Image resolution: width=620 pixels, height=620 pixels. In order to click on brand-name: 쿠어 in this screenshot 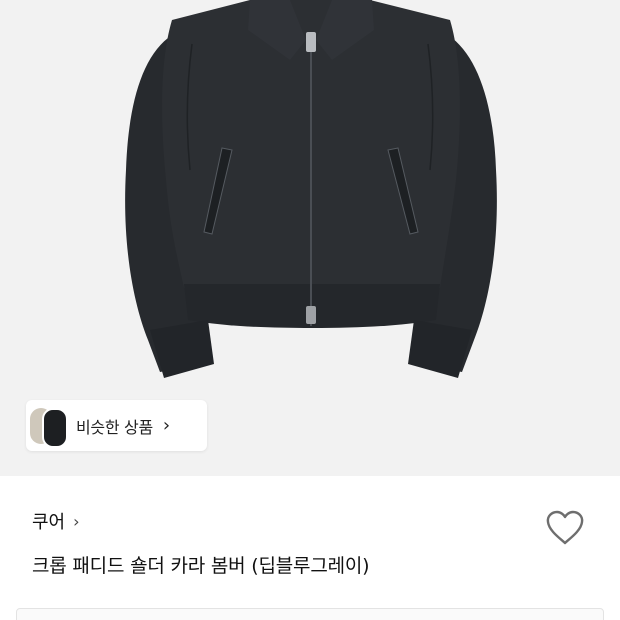, I will do `click(49, 522)`.